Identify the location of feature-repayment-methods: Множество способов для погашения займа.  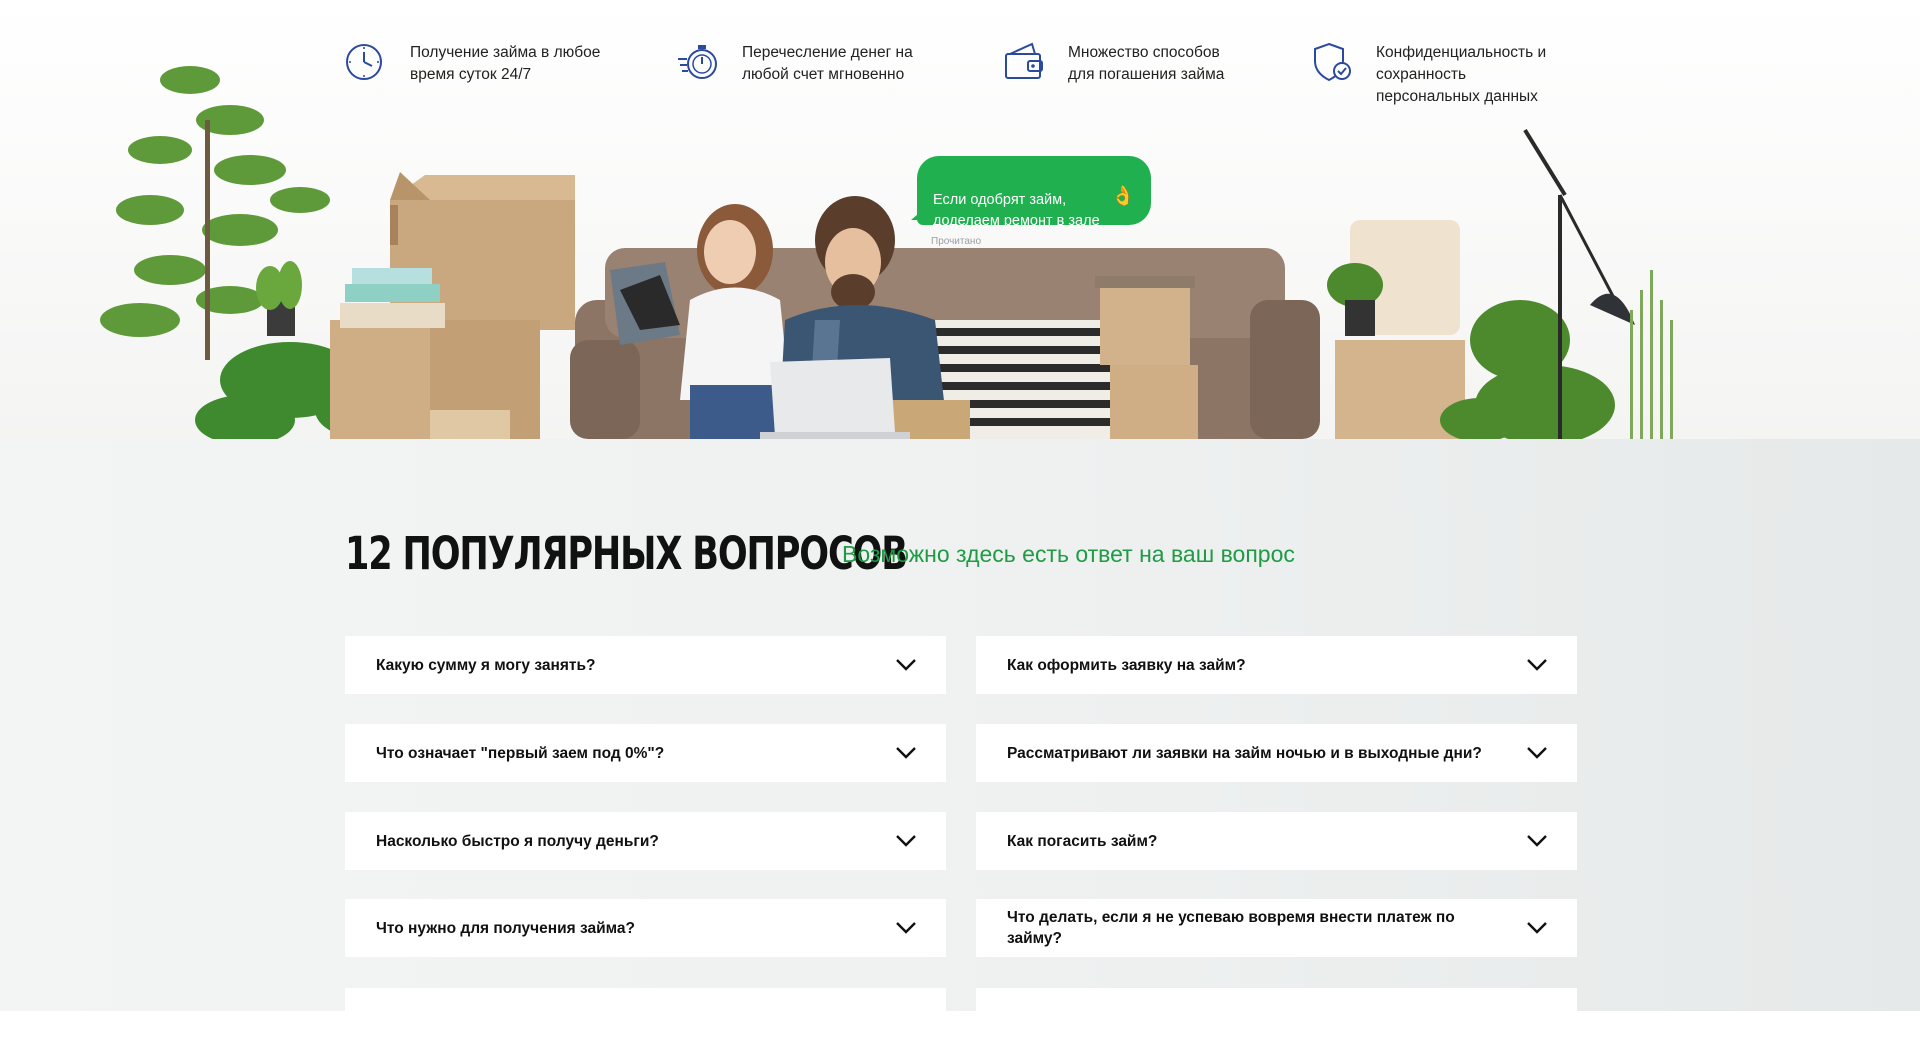
(1130, 63).